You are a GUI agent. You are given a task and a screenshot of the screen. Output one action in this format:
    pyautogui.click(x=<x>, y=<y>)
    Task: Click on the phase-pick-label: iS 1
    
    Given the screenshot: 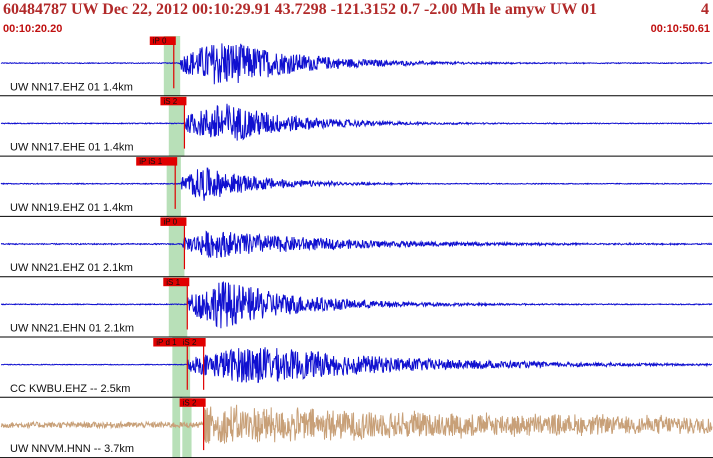 What is the action you would take?
    pyautogui.click(x=173, y=282)
    